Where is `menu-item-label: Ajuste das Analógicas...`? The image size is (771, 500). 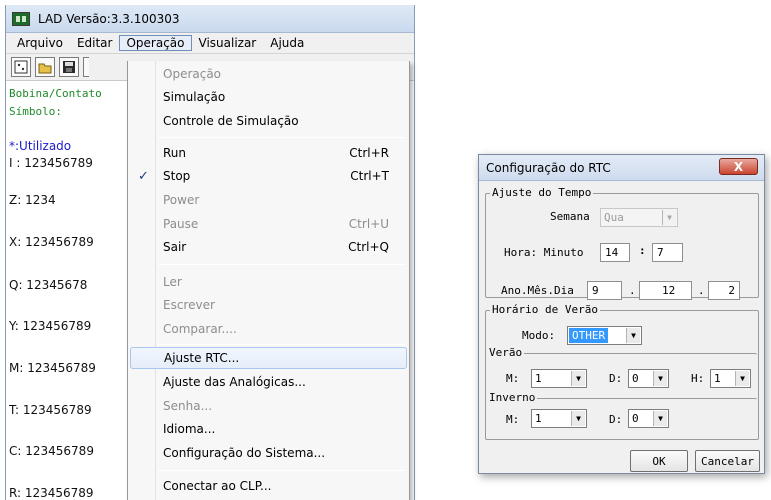
menu-item-label: Ajuste das Analógicas... is located at coordinates (234, 382).